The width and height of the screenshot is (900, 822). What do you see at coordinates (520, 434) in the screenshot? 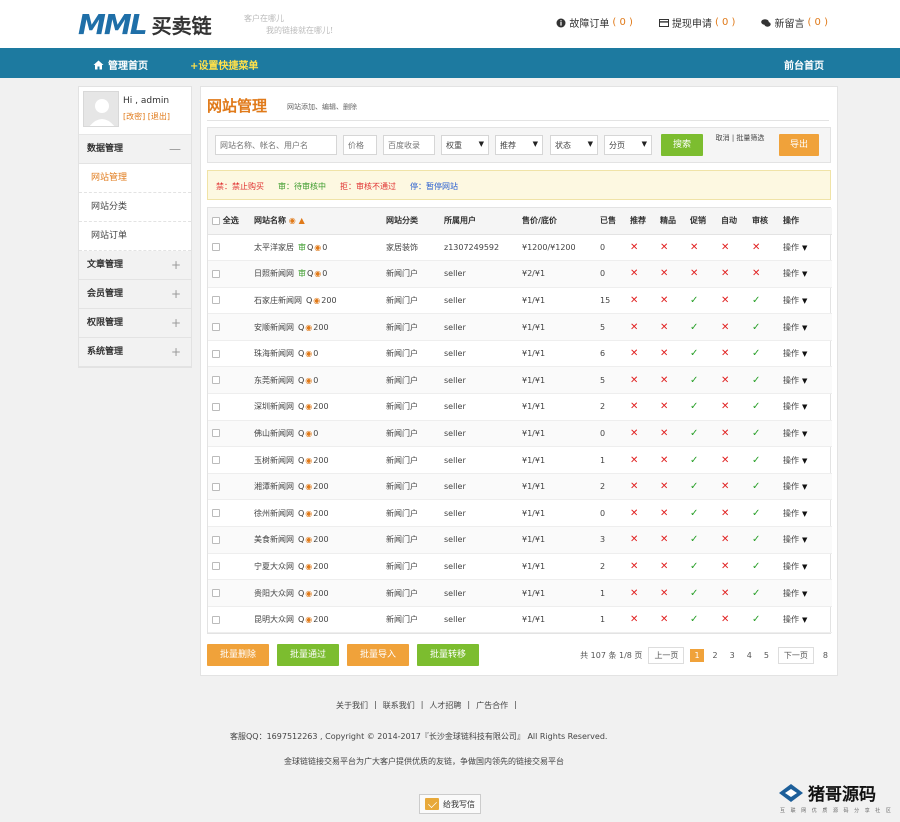
I see `table-row: 佛山新闻网 Q ◉ 0 新闻门户 seller ¥1/¥1 0 ✕ ✕ ✓ ✕ ✓ 操作 ▼` at bounding box center [520, 434].